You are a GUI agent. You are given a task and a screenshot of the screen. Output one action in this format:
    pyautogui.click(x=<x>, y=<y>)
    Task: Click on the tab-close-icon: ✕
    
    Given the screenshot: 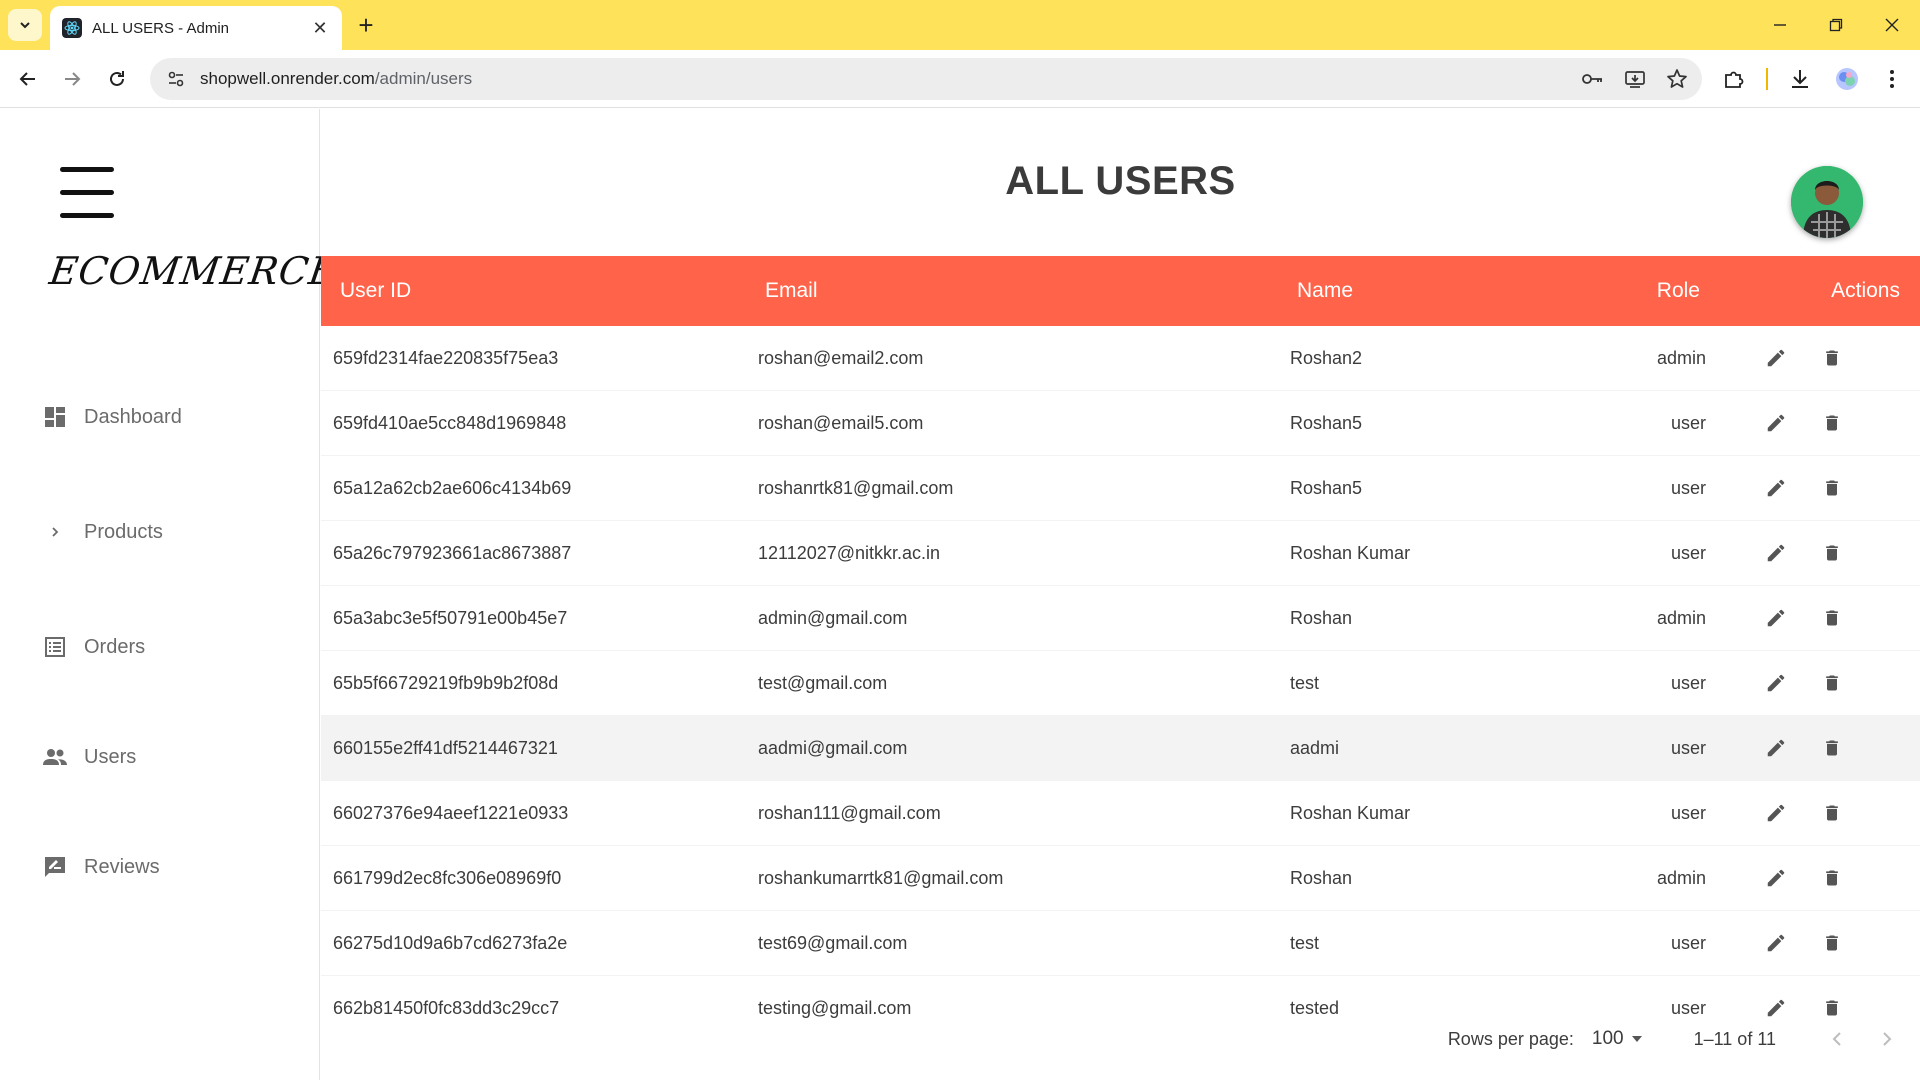 What is the action you would take?
    pyautogui.click(x=320, y=28)
    